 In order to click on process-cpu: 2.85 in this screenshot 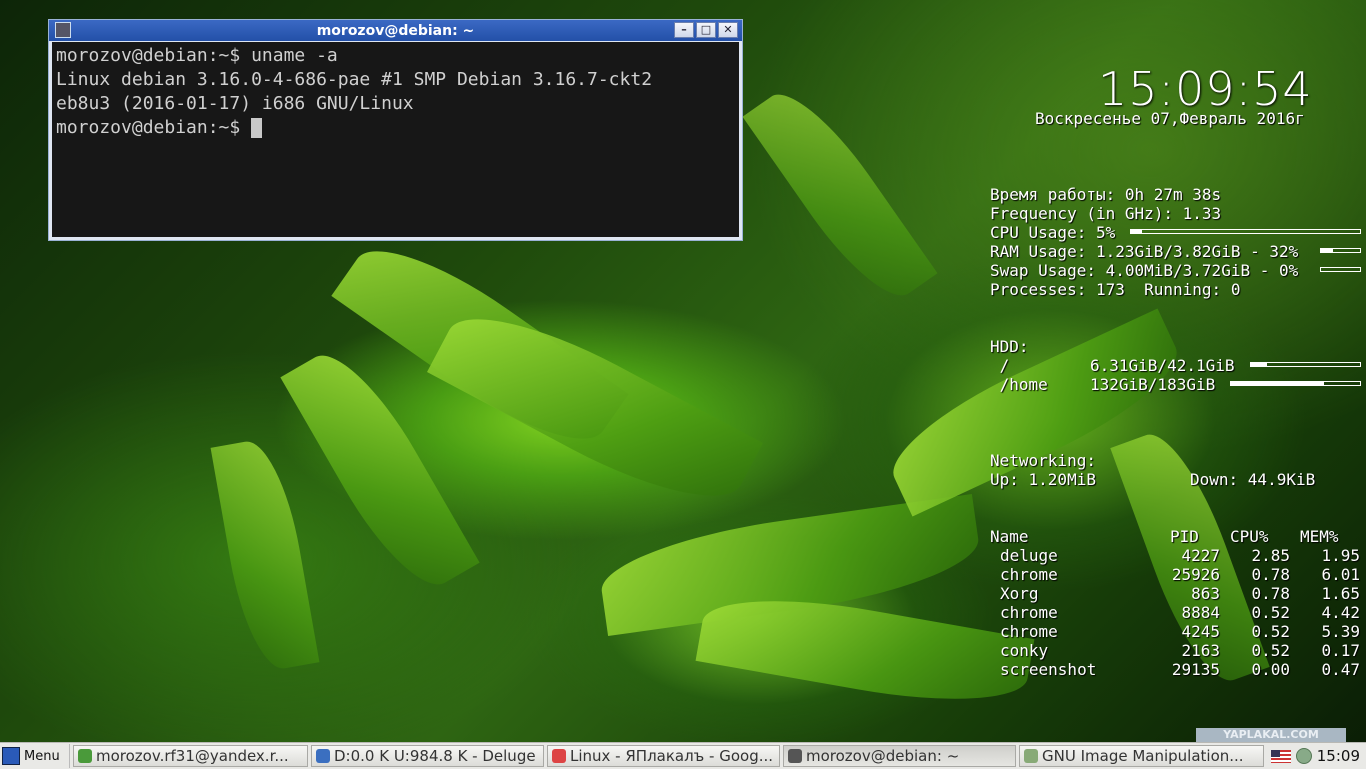, I will do `click(1270, 555)`.